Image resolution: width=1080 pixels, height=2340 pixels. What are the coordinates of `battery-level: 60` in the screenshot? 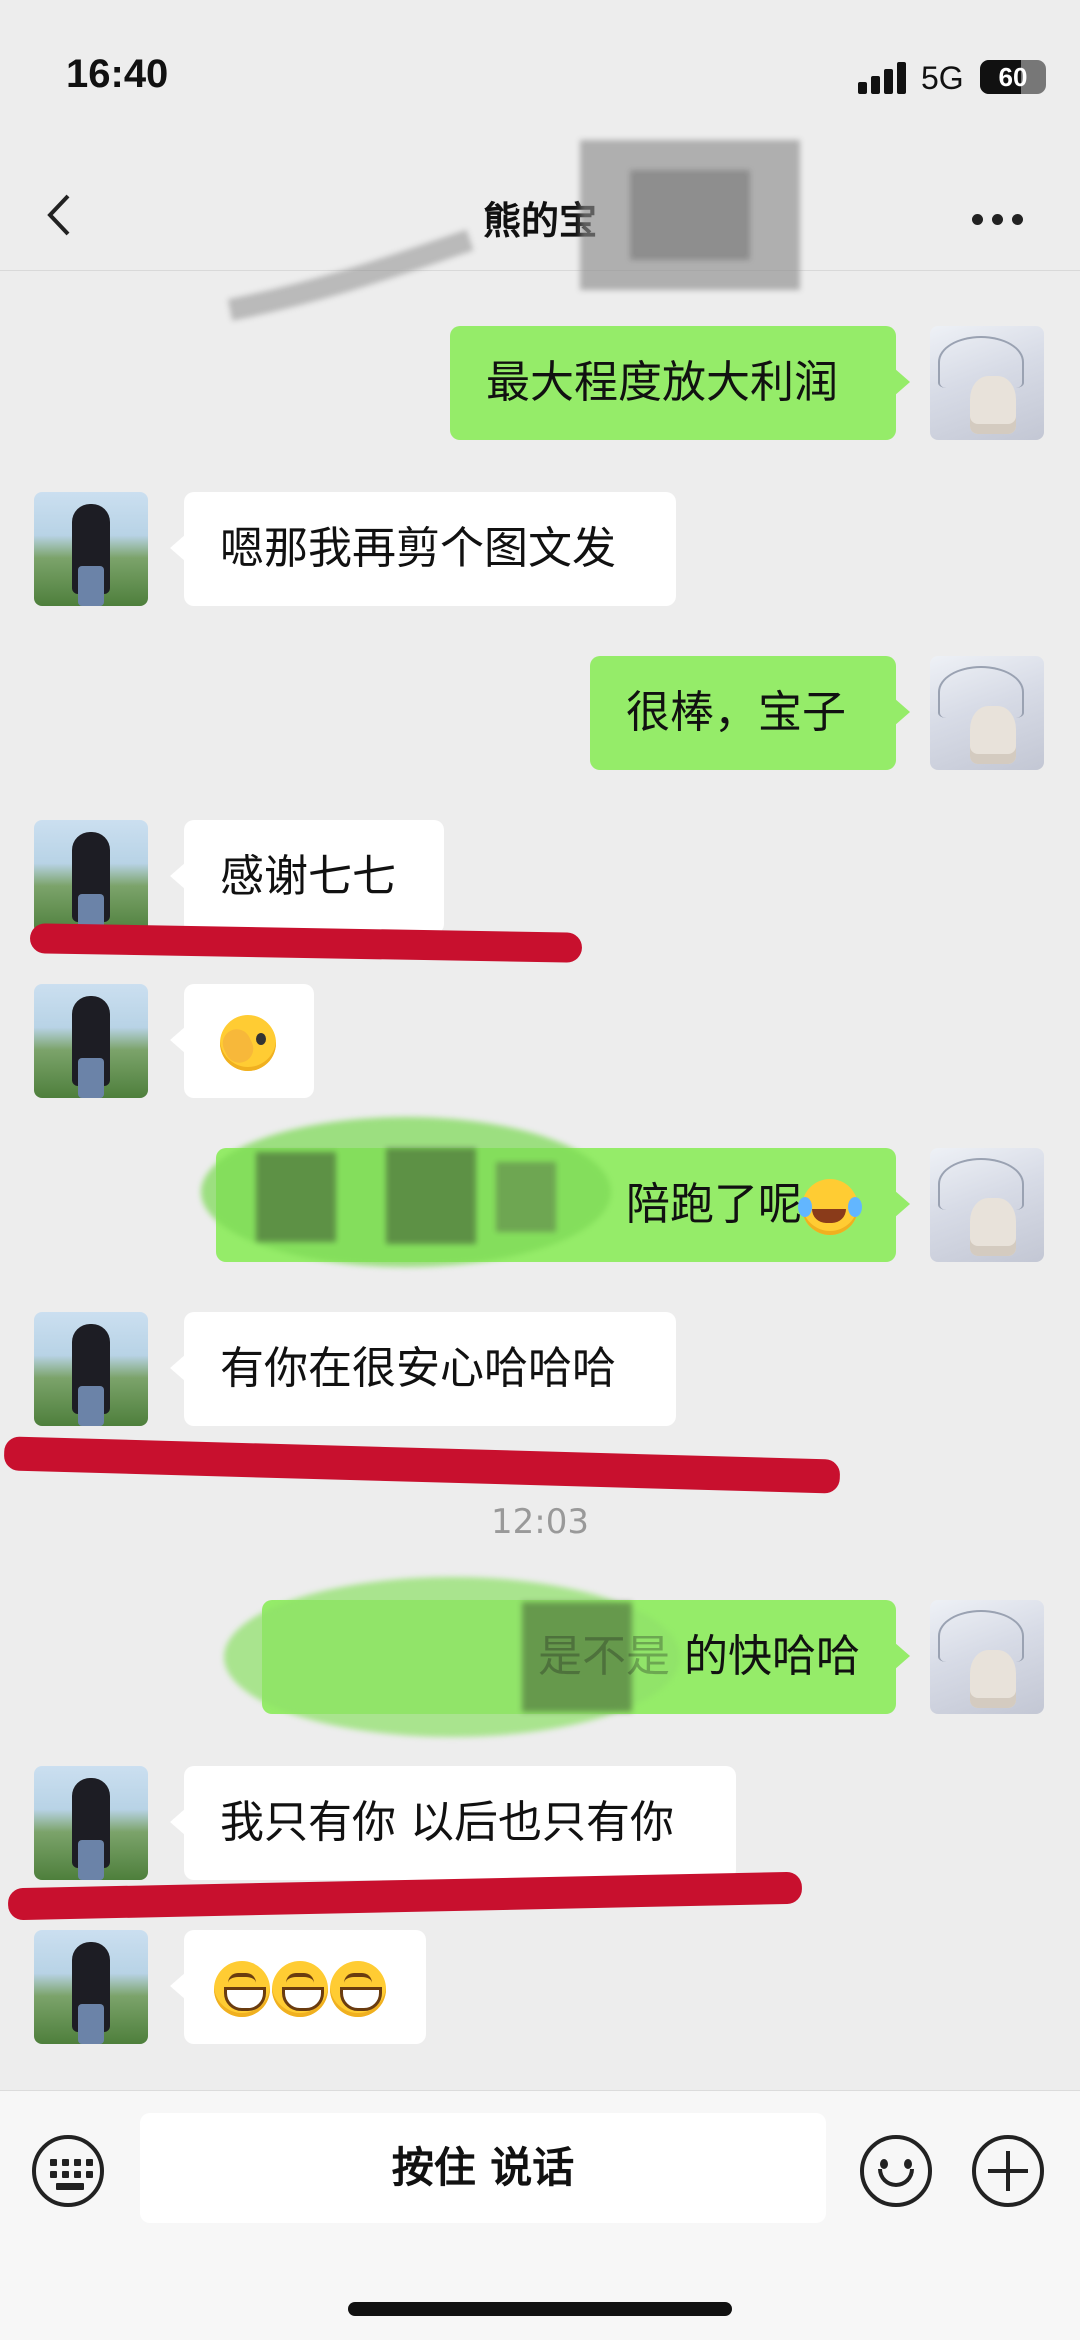 It's located at (1013, 77).